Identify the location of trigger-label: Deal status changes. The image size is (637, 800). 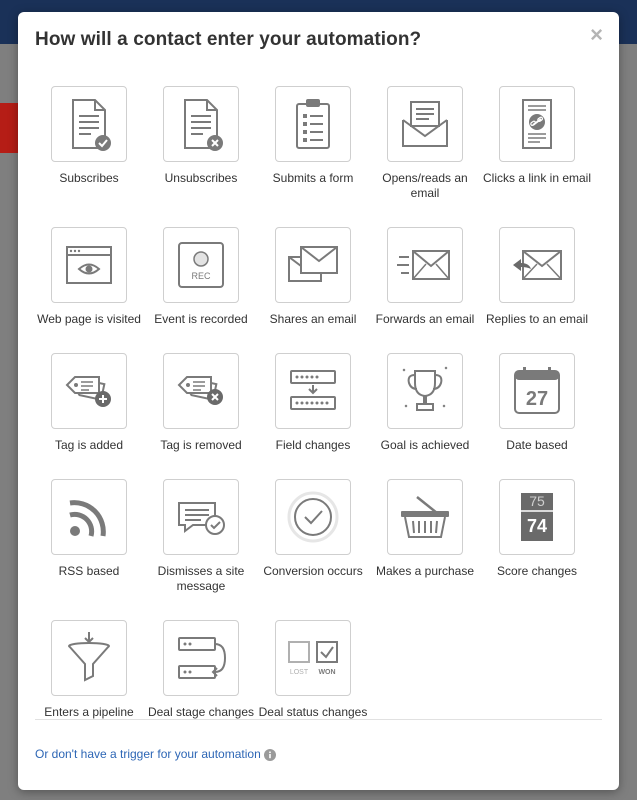
(313, 712).